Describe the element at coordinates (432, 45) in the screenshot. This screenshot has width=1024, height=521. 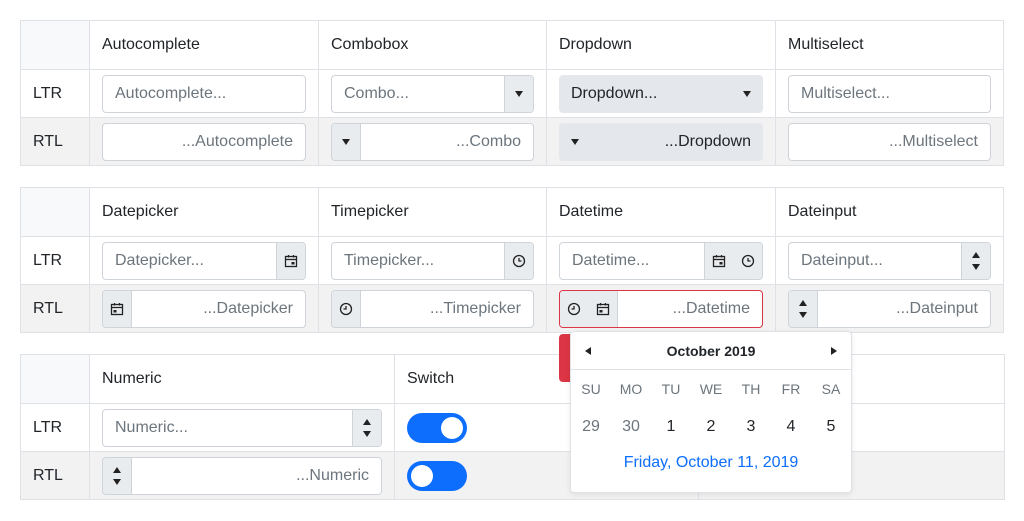
I see `header-combobox: Combobox` at that location.